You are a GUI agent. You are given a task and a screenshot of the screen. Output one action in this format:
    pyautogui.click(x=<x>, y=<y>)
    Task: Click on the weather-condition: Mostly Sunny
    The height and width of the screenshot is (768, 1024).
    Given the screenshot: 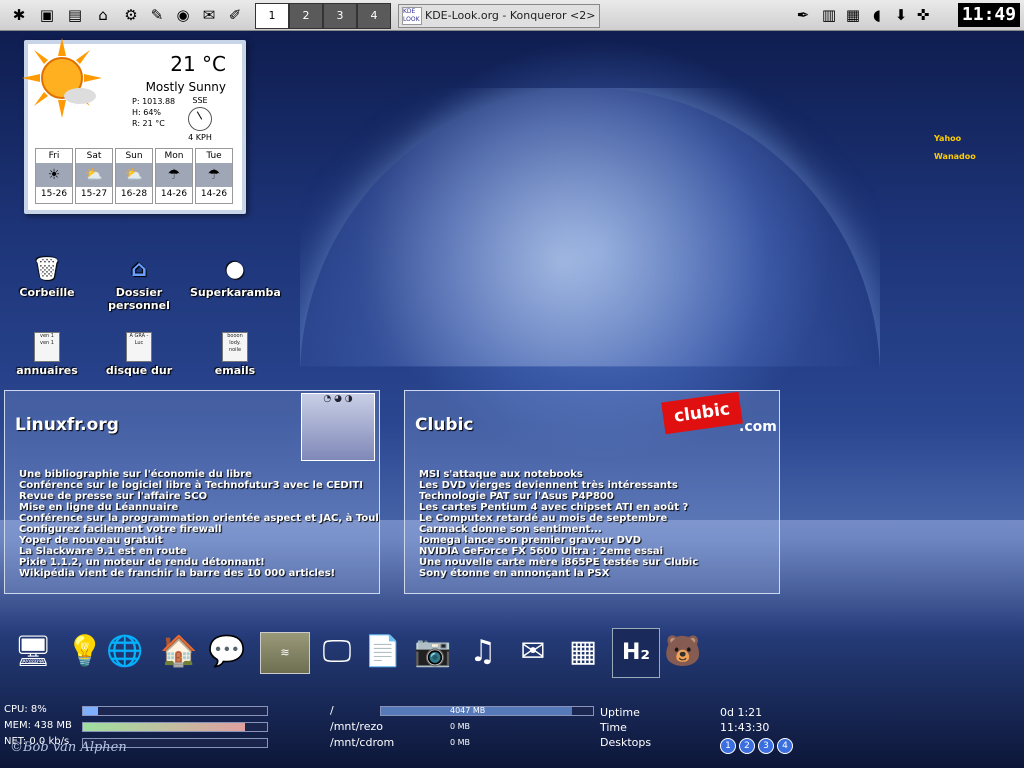 What is the action you would take?
    pyautogui.click(x=185, y=87)
    